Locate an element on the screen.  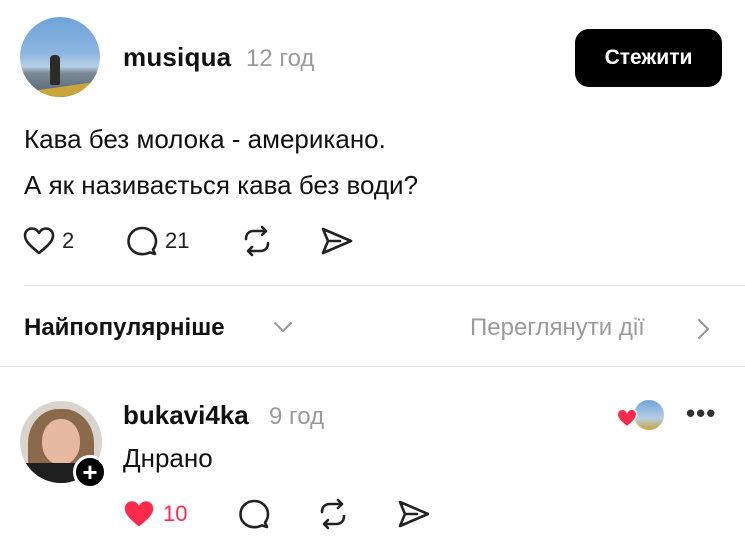
comment-reply-button is located at coordinates (254, 514).